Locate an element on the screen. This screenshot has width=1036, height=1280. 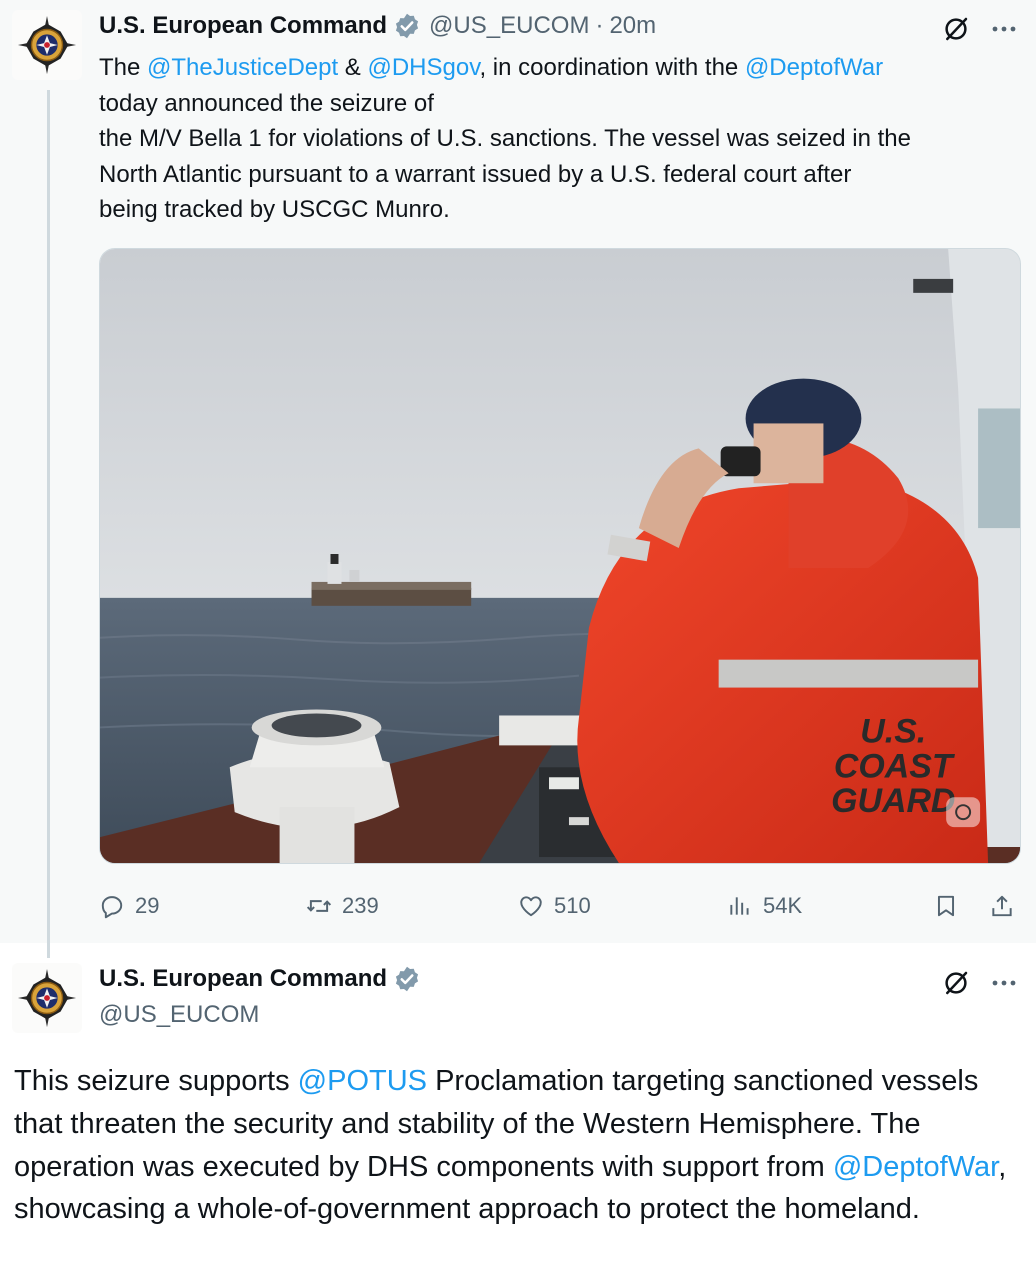
views-button: 54K is located at coordinates (764, 906).